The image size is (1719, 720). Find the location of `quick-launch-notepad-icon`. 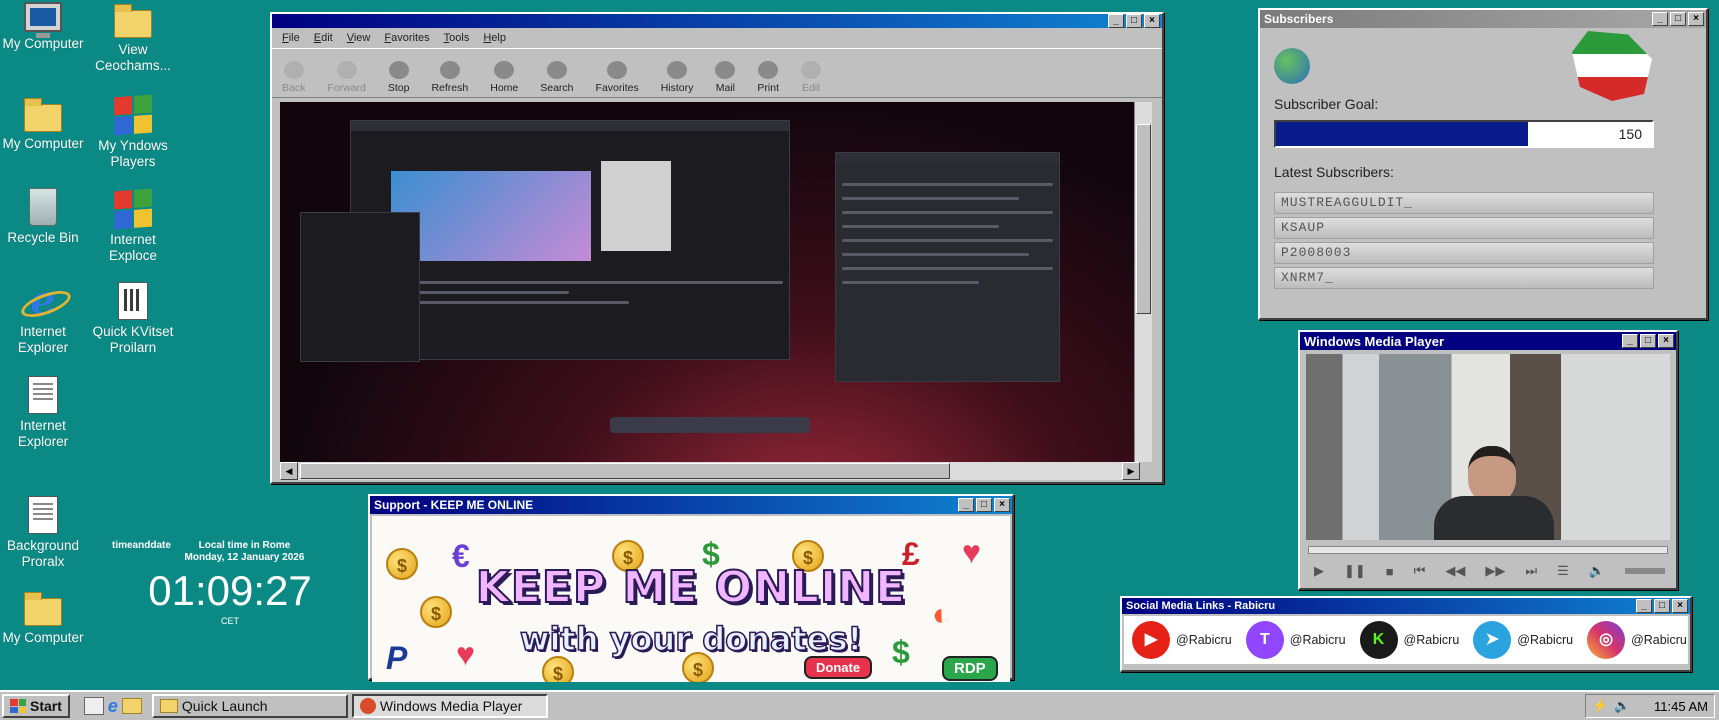

quick-launch-notepad-icon is located at coordinates (93, 706).